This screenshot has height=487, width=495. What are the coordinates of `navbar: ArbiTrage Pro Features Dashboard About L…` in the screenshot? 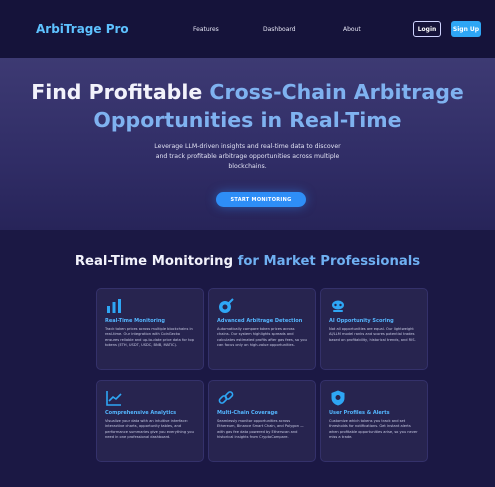 It's located at (247, 29).